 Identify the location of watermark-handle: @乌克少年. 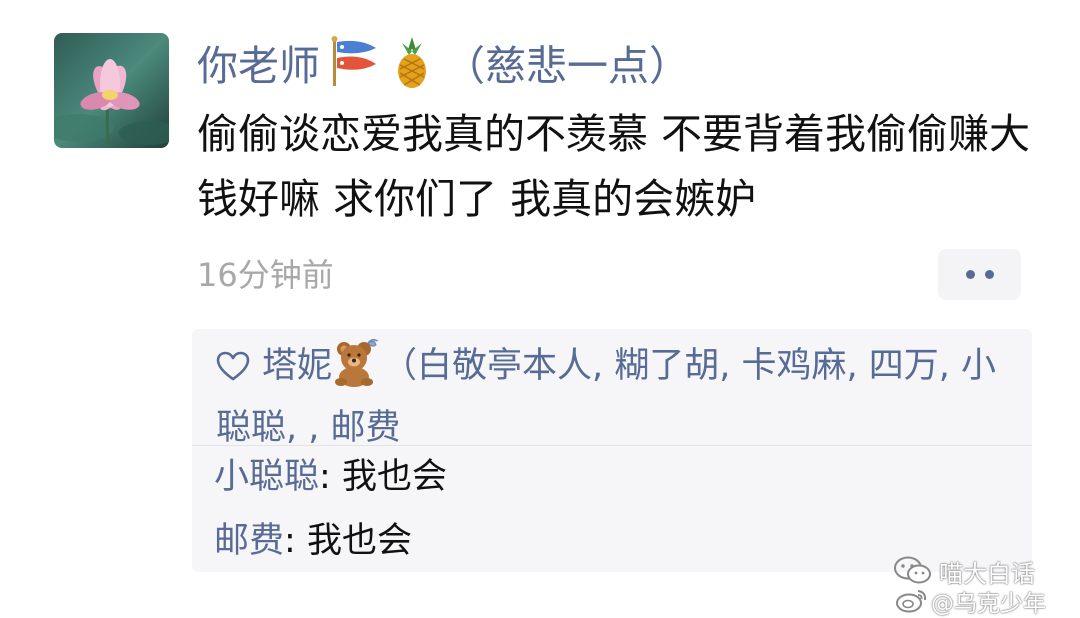
(988, 604).